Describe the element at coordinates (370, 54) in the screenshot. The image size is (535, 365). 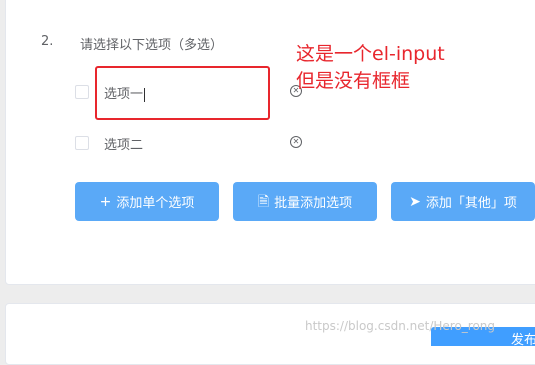
I see `annotation-line-1: 这是一个el-input` at that location.